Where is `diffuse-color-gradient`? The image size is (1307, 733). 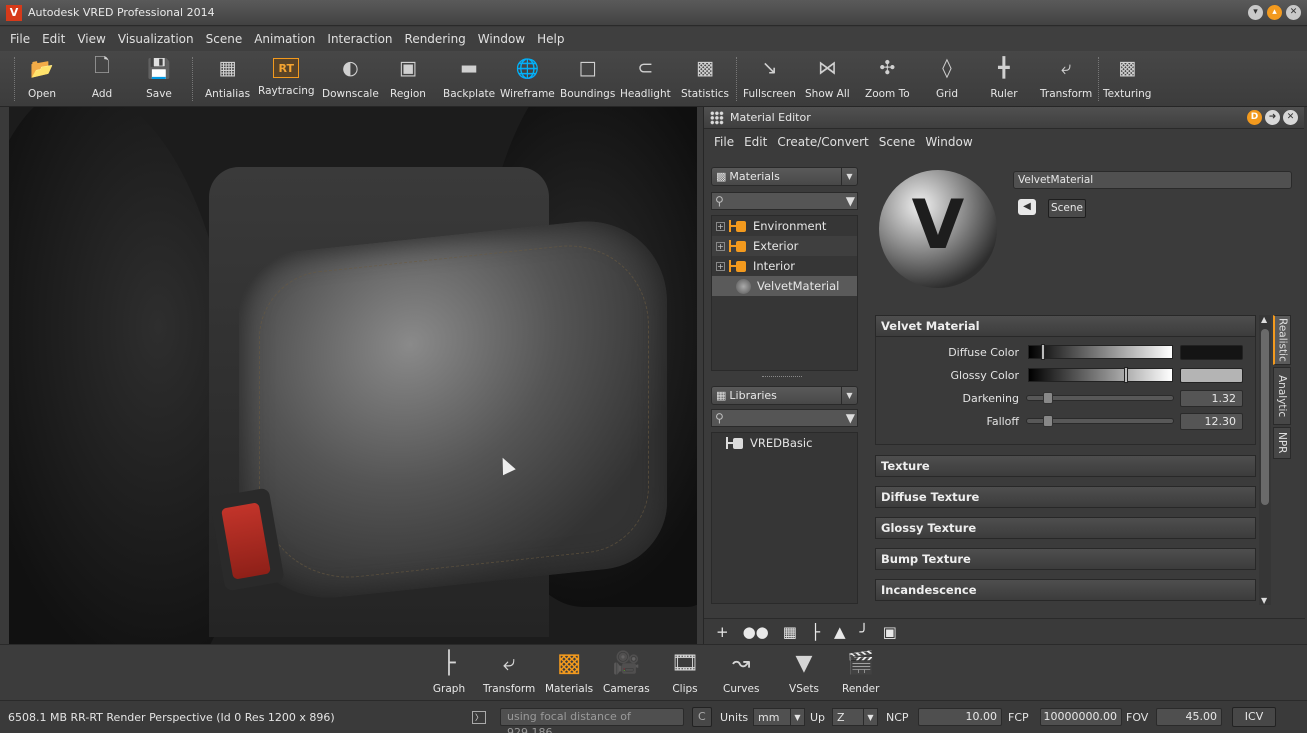 diffuse-color-gradient is located at coordinates (1100, 352).